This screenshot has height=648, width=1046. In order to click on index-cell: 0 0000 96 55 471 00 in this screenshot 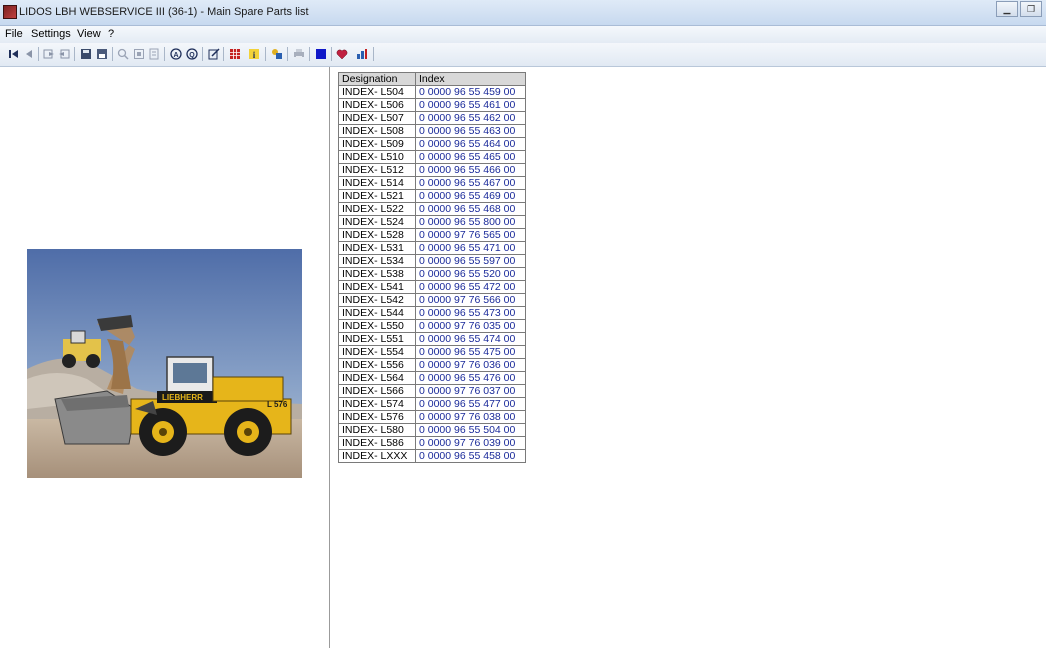, I will do `click(470, 248)`.